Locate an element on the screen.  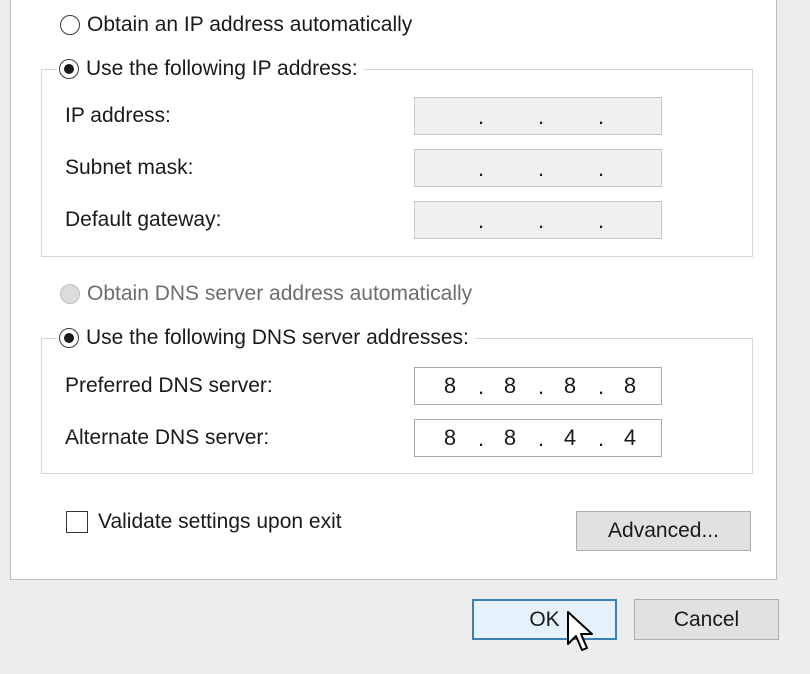
default-gateway-input: . . . is located at coordinates (538, 220).